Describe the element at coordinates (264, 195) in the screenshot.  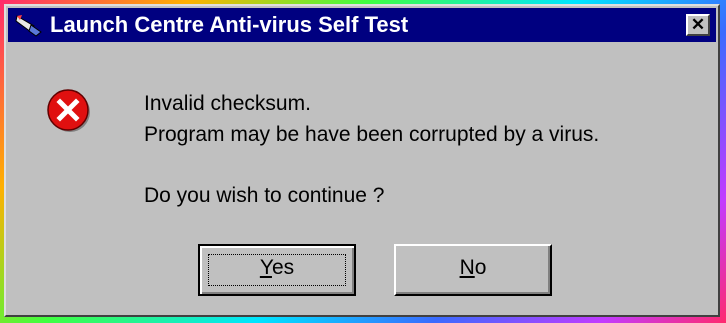
I see `continue-question: Do you wish to continue ?` at that location.